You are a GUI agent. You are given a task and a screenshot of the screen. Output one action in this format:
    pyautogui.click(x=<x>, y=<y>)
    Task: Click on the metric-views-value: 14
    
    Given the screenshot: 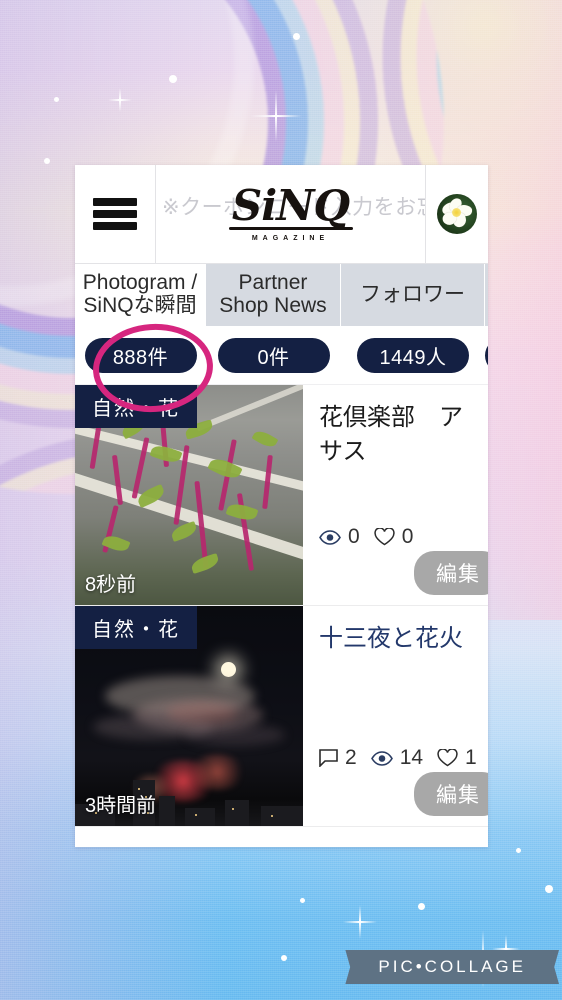 What is the action you would take?
    pyautogui.click(x=411, y=757)
    